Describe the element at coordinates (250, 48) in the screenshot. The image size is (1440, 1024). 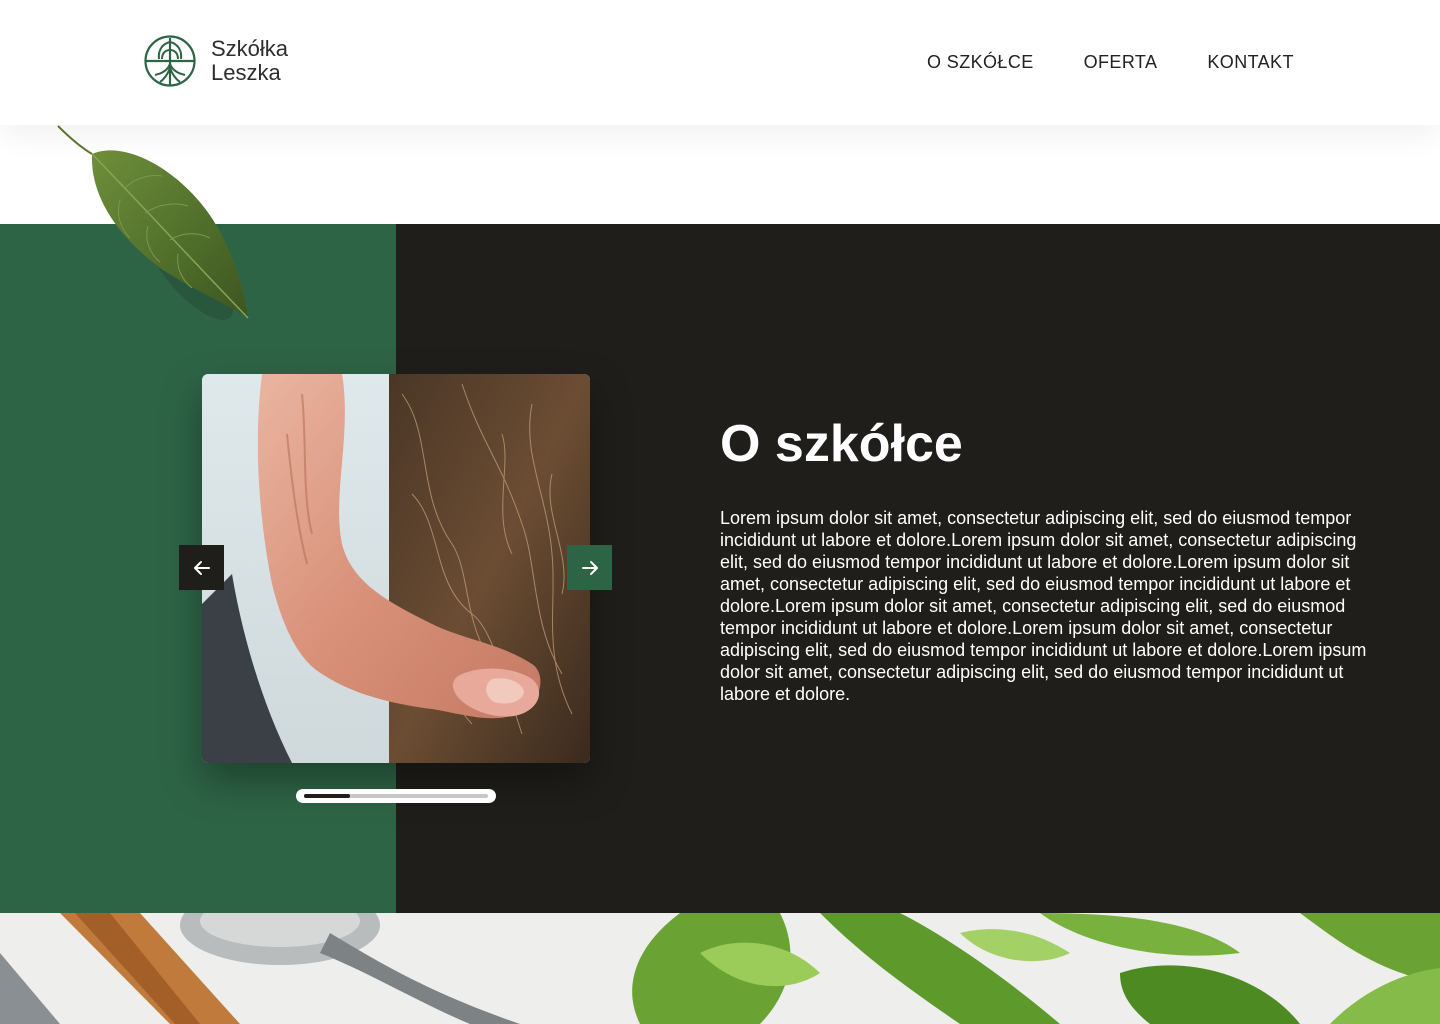
I see `logo-line-1: Szkółka` at that location.